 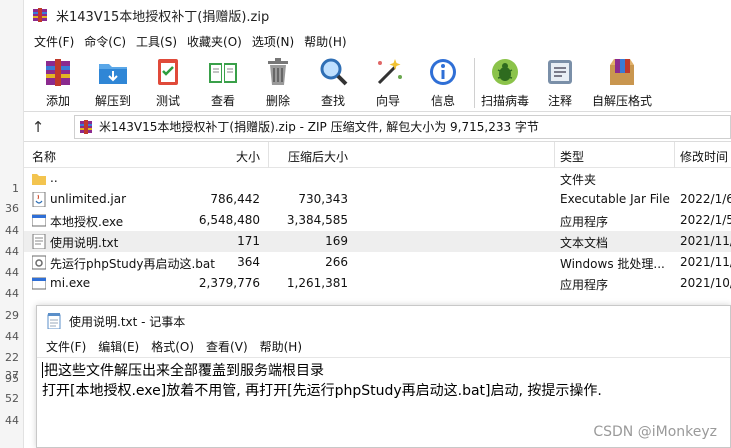 What do you see at coordinates (39, 241) in the screenshot?
I see `text-file-icon` at bounding box center [39, 241].